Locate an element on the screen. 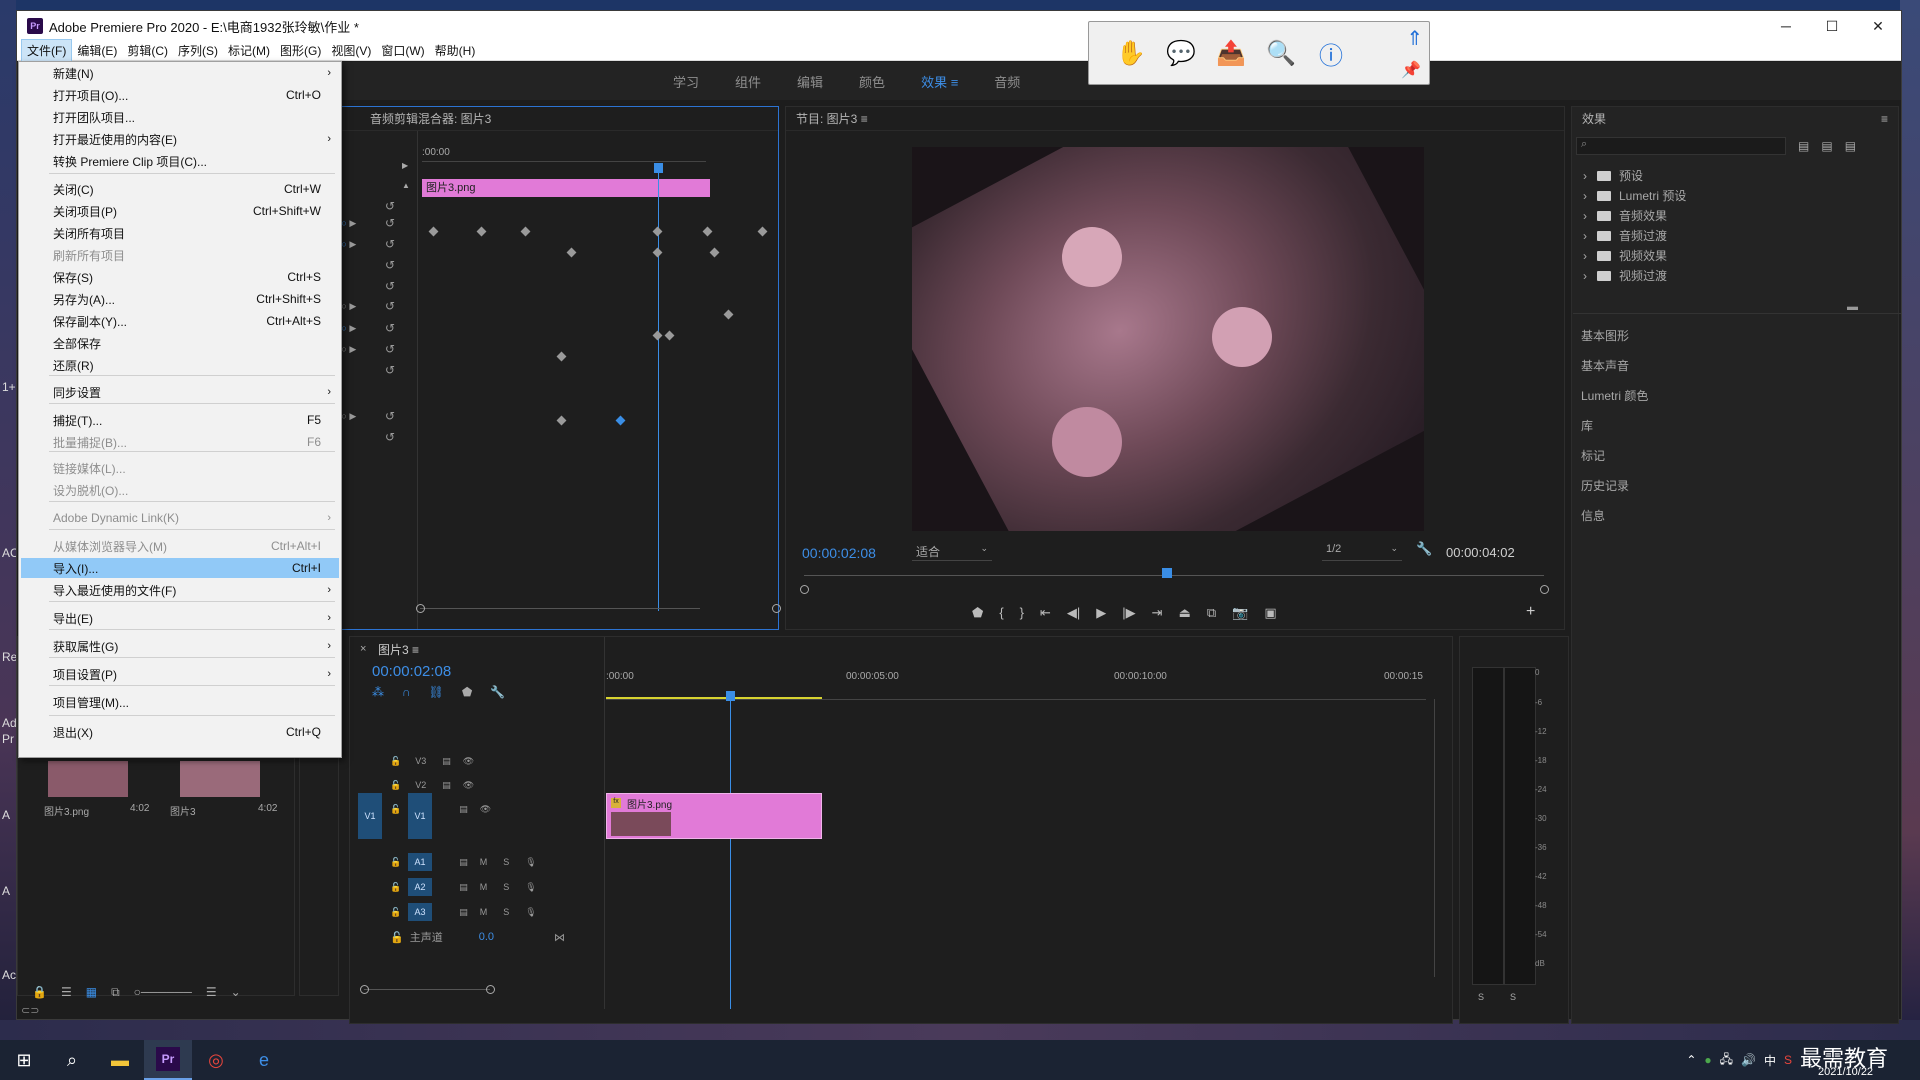 The height and width of the screenshot is (1080, 1920). workspace-assembly: 组件 is located at coordinates (748, 81).